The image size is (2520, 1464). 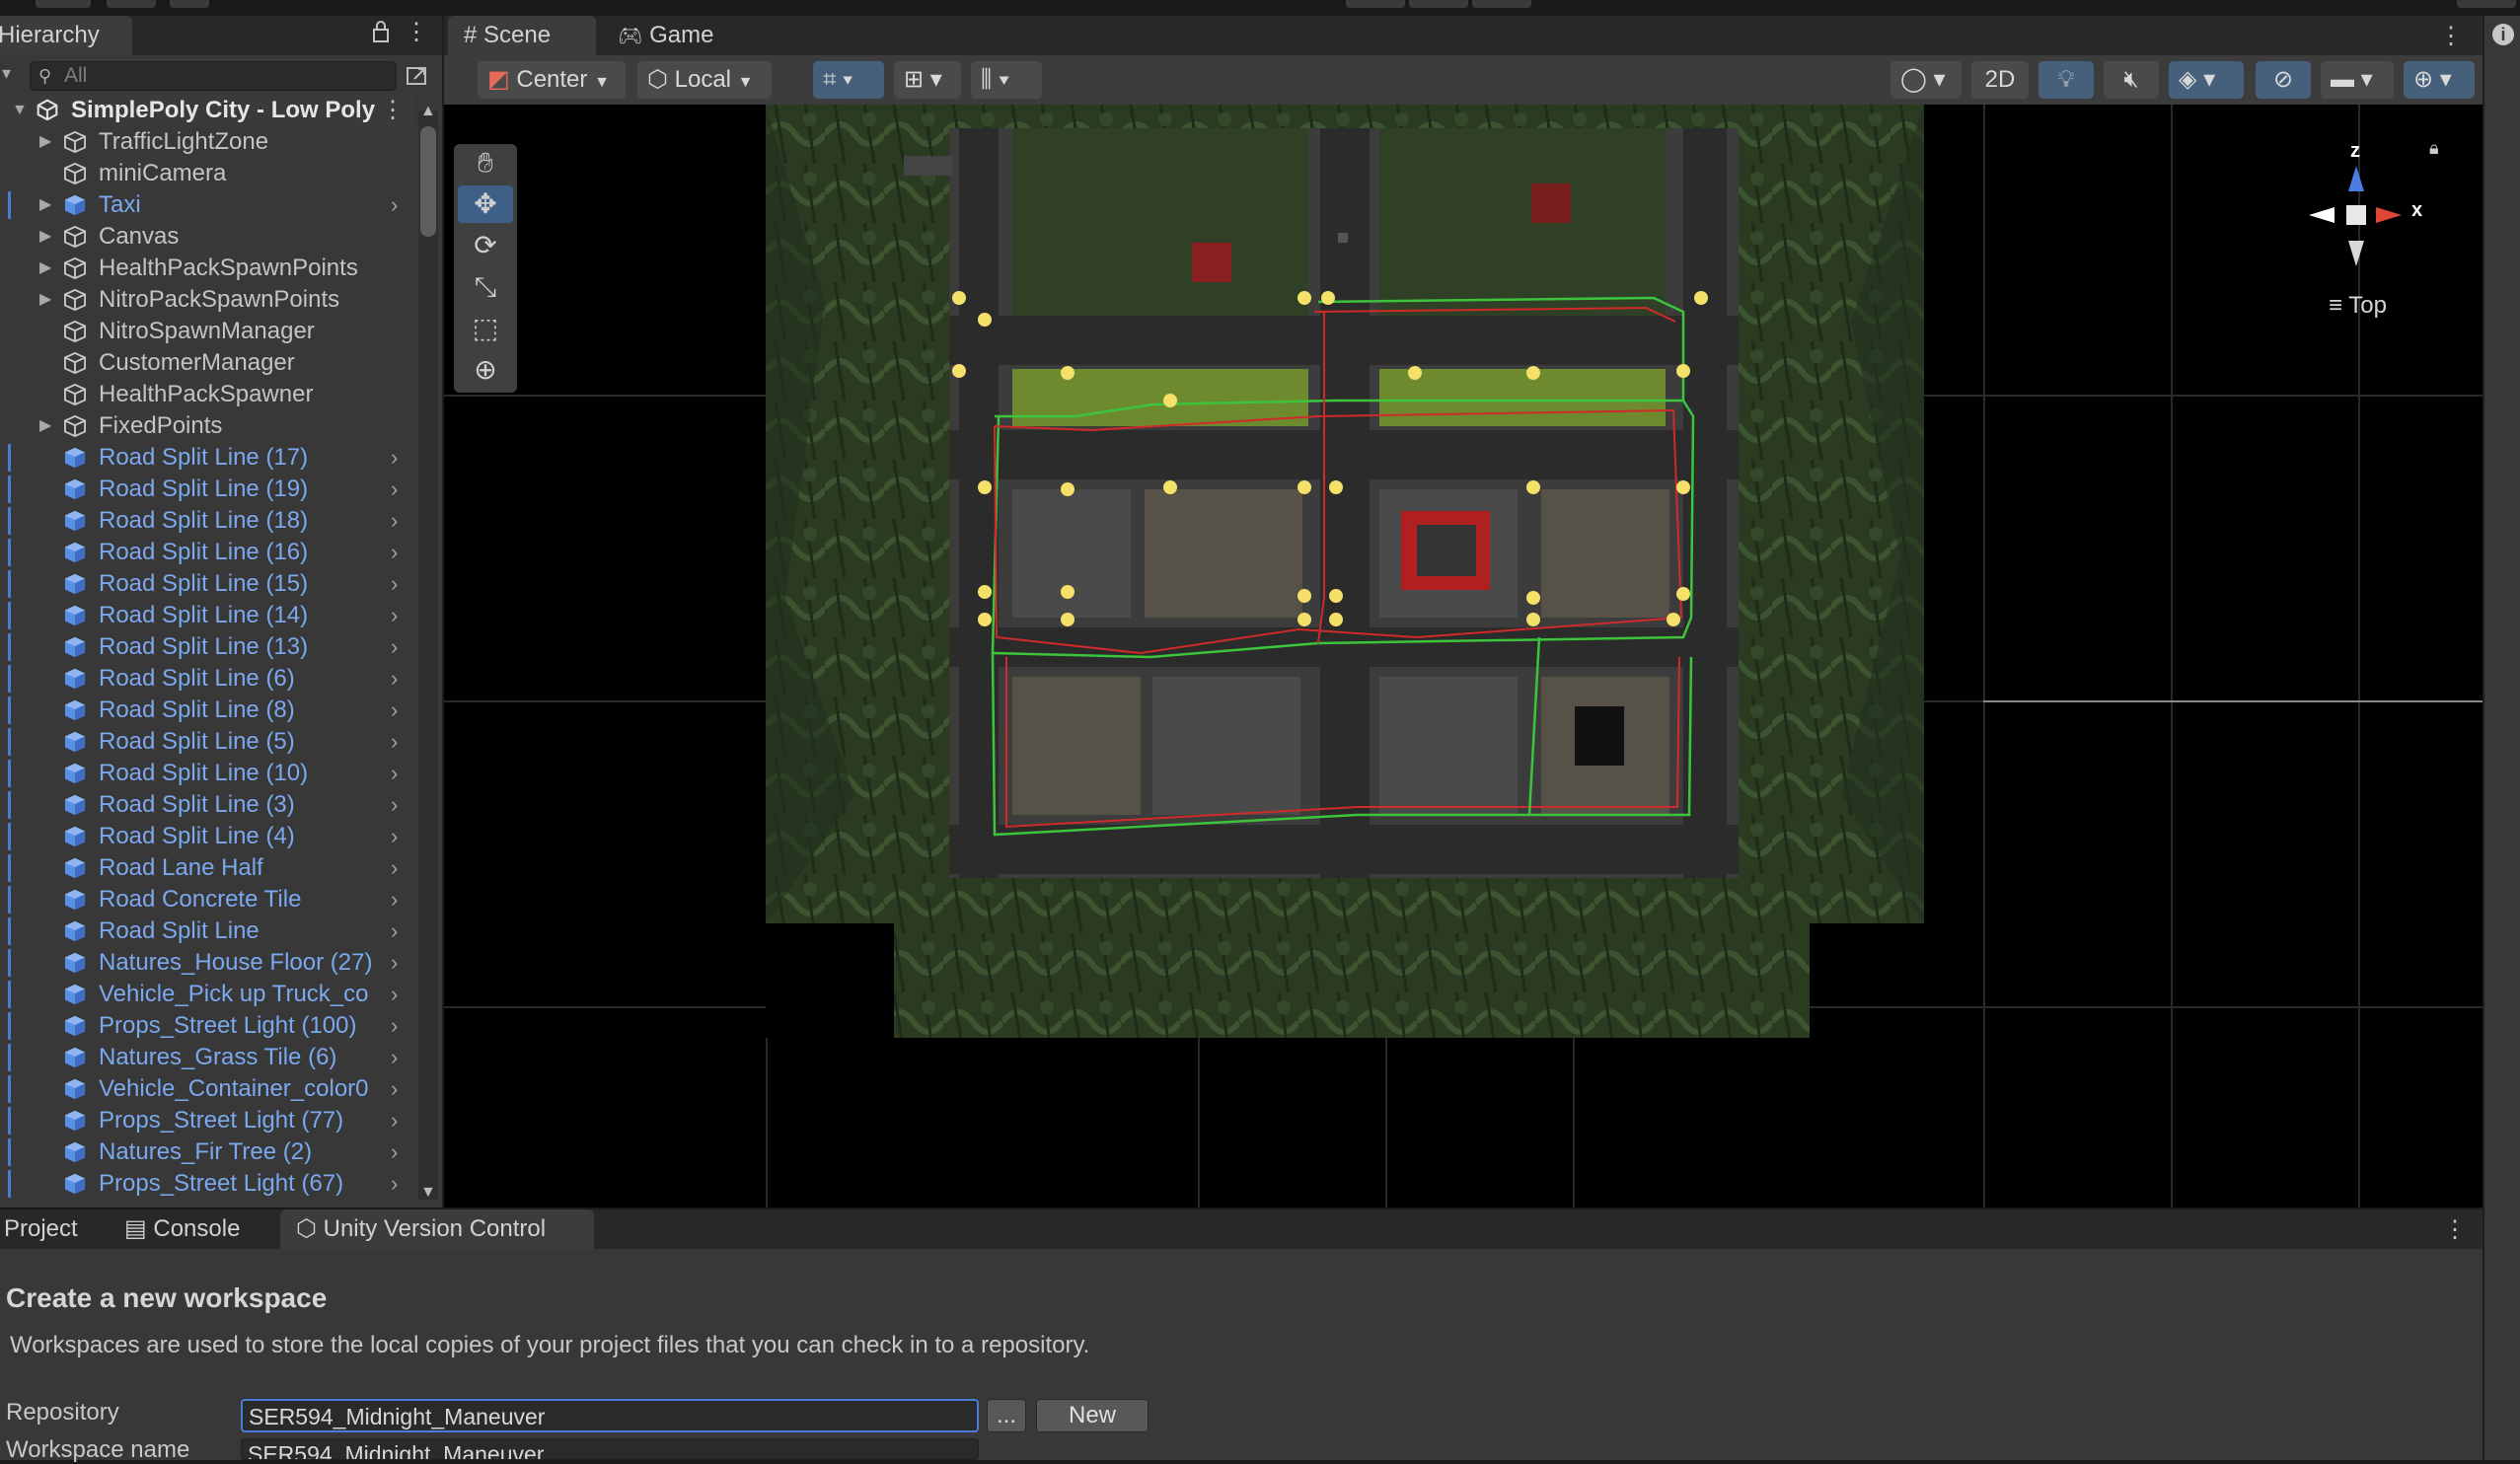 What do you see at coordinates (207, 1152) in the screenshot?
I see `hierarchy-item: Natures_Fir Tree (2) ›` at bounding box center [207, 1152].